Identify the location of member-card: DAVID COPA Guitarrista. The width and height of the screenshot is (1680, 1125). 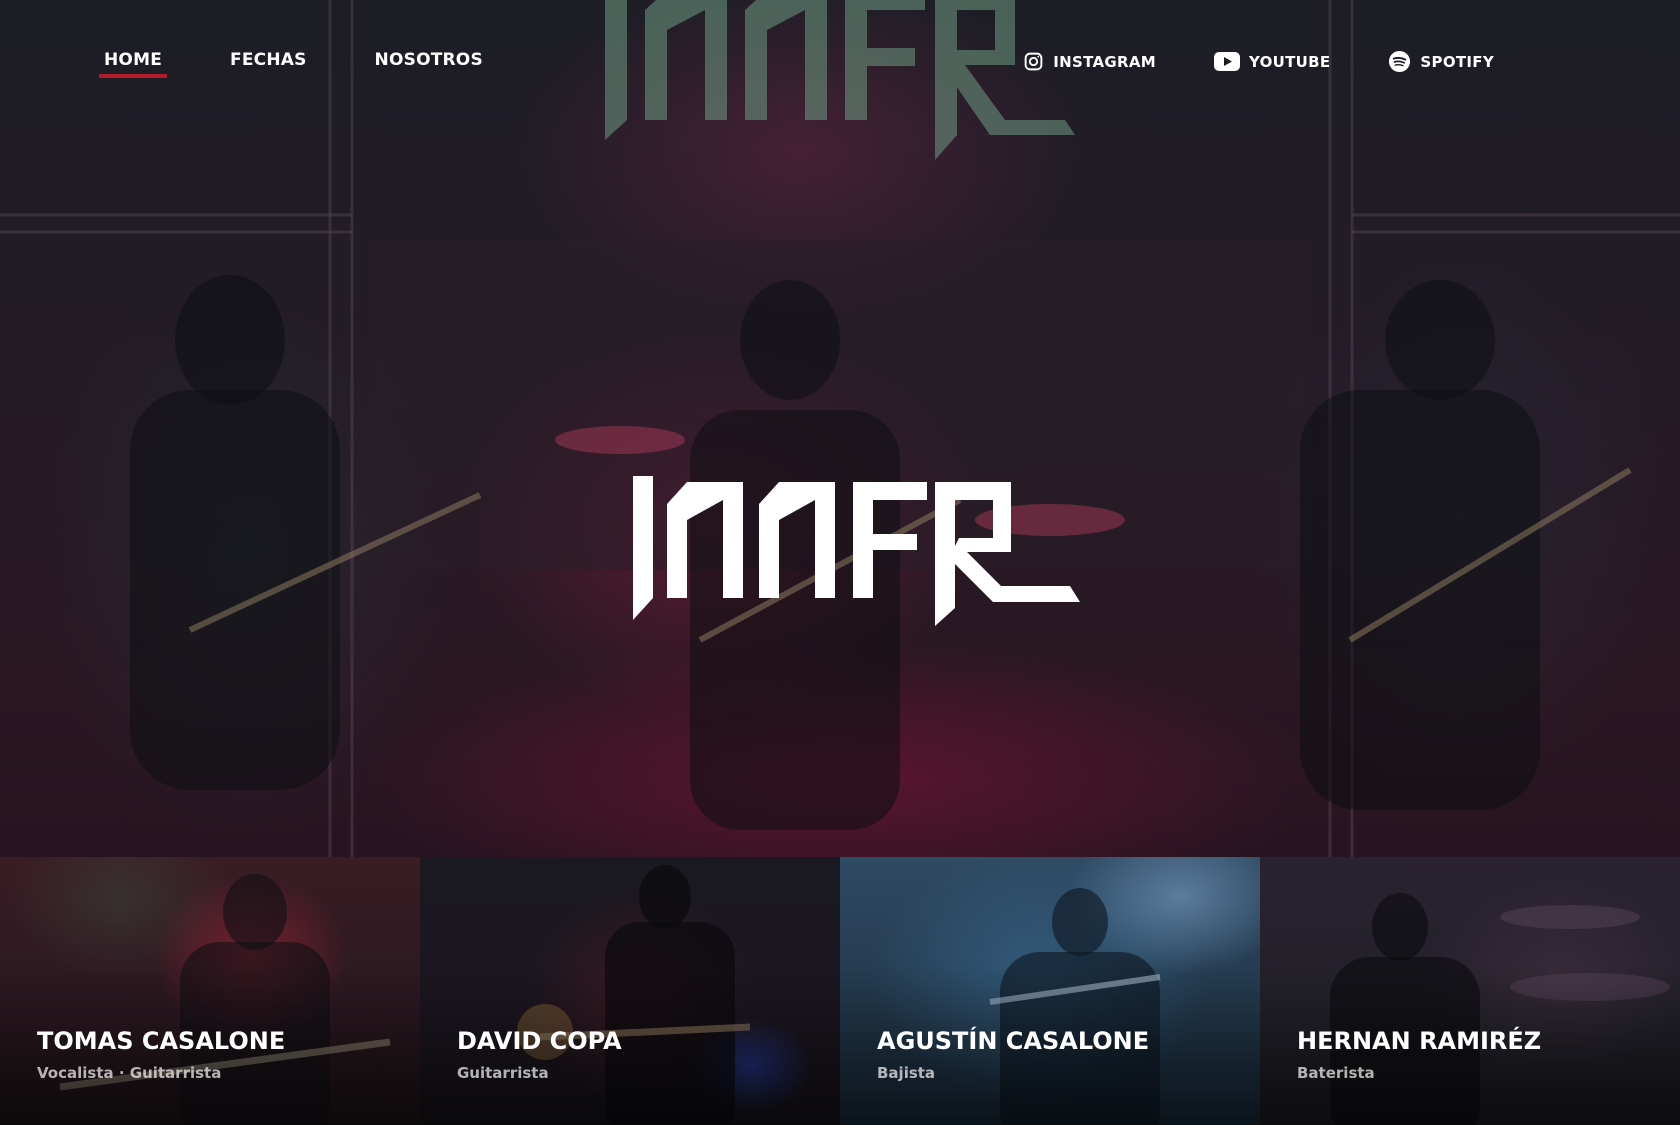
(630, 991).